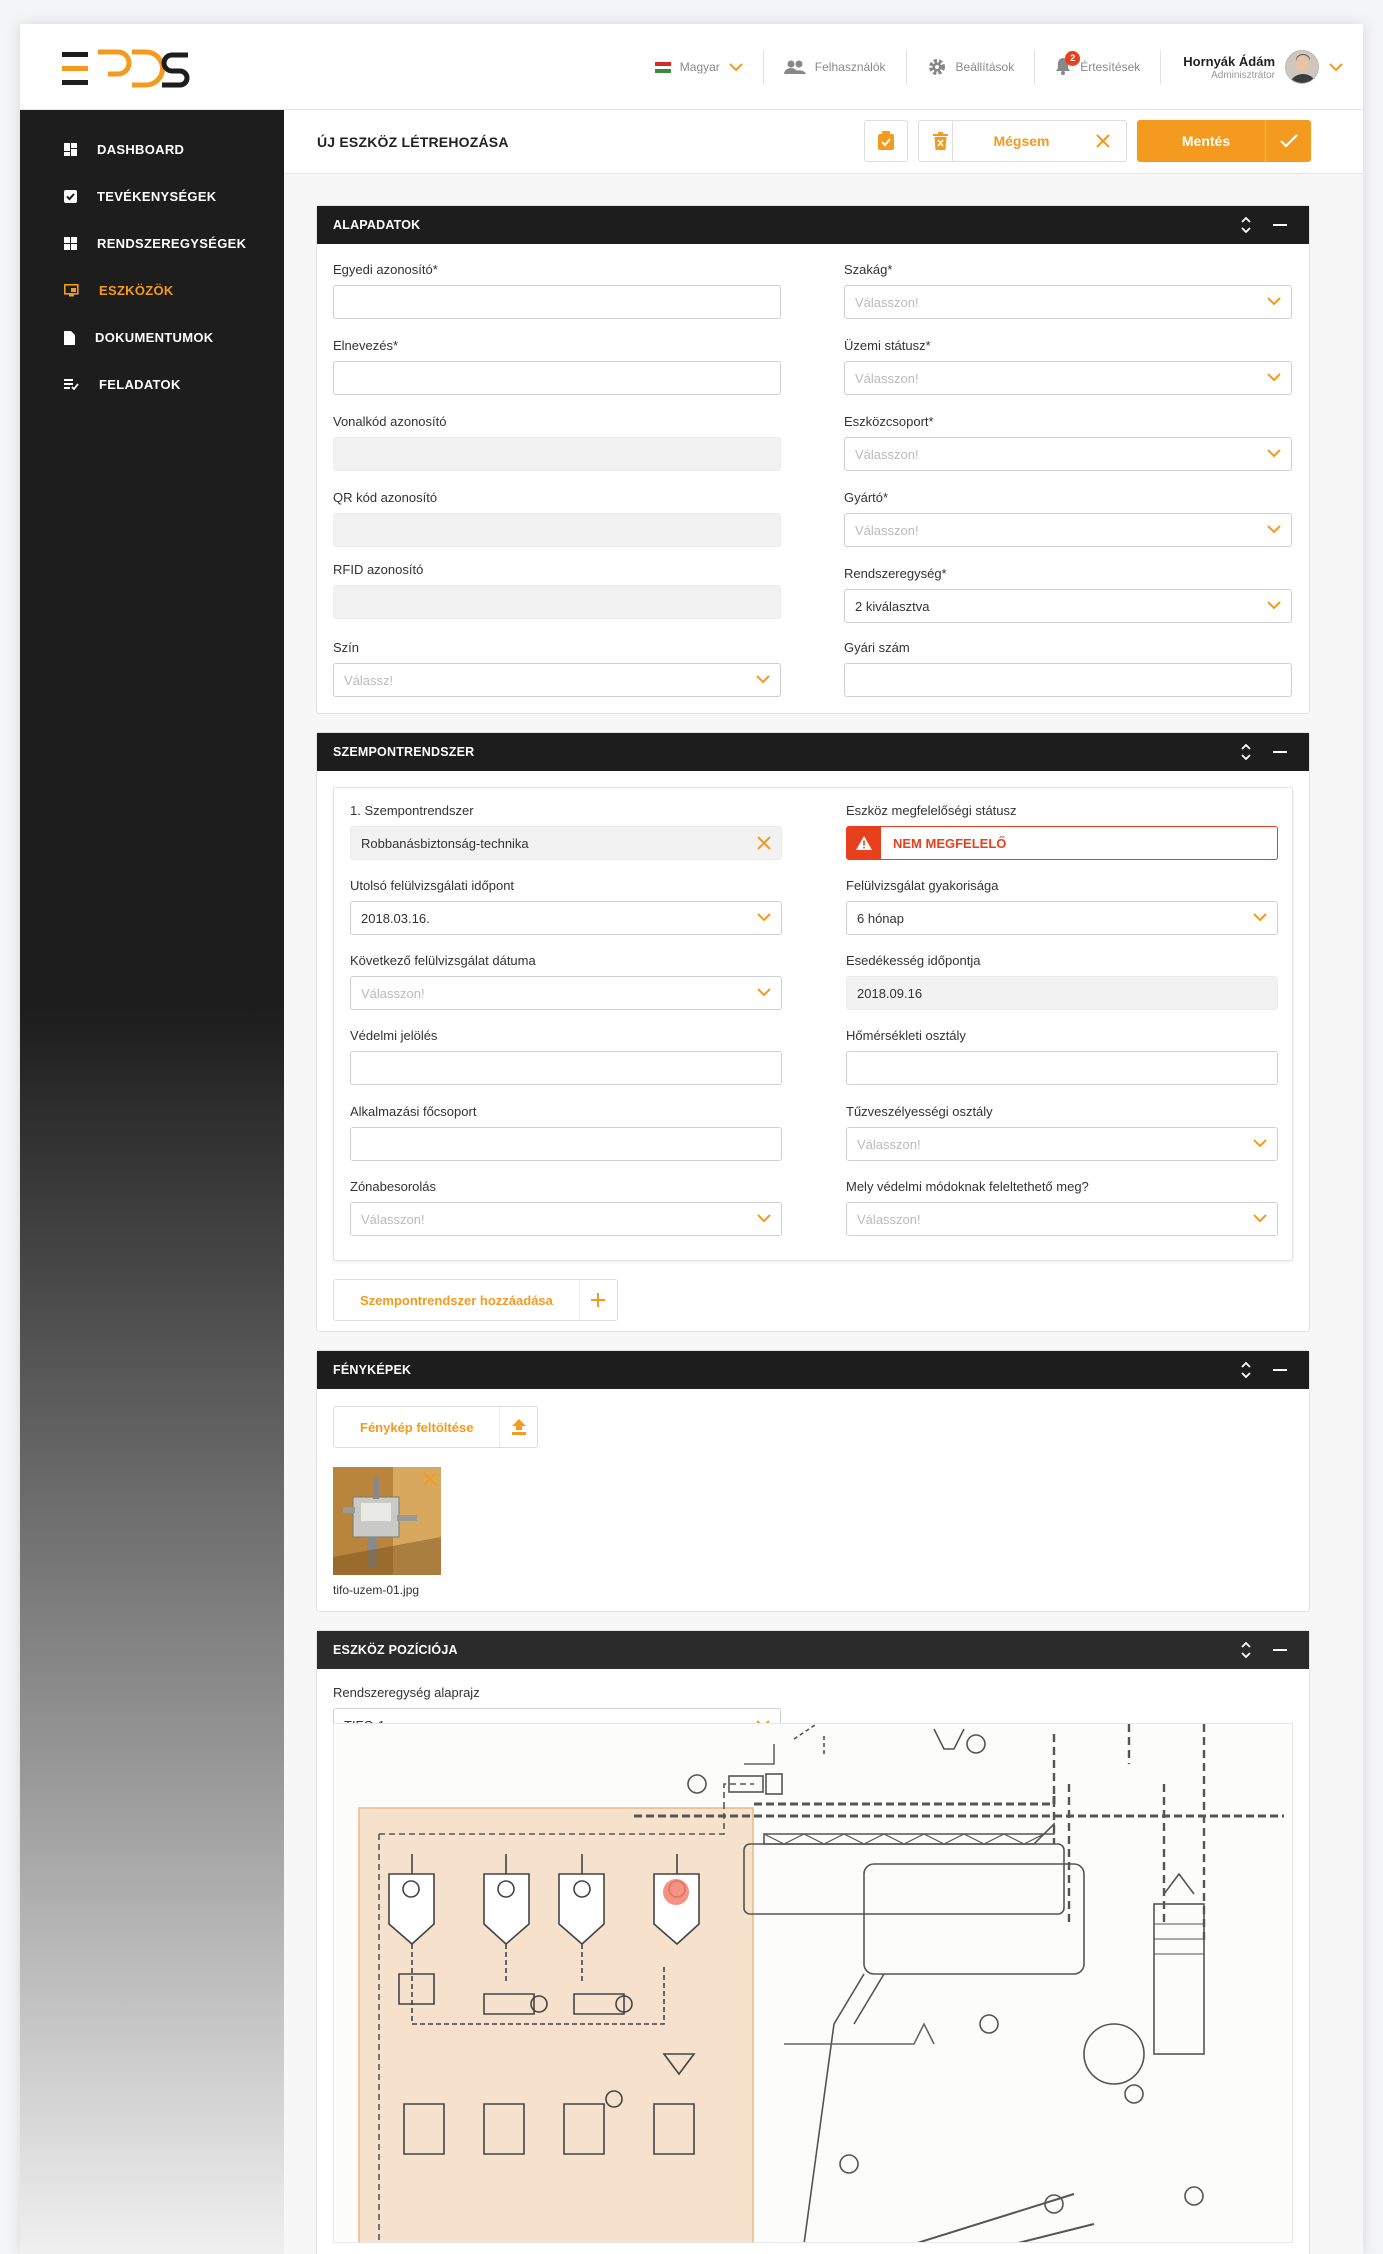 Image resolution: width=1383 pixels, height=2254 pixels. What do you see at coordinates (1068, 680) in the screenshot?
I see `serial-input` at bounding box center [1068, 680].